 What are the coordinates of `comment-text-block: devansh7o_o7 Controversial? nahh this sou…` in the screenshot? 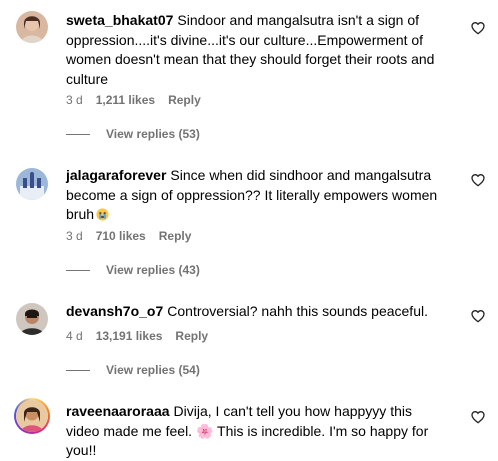 It's located at (256, 312).